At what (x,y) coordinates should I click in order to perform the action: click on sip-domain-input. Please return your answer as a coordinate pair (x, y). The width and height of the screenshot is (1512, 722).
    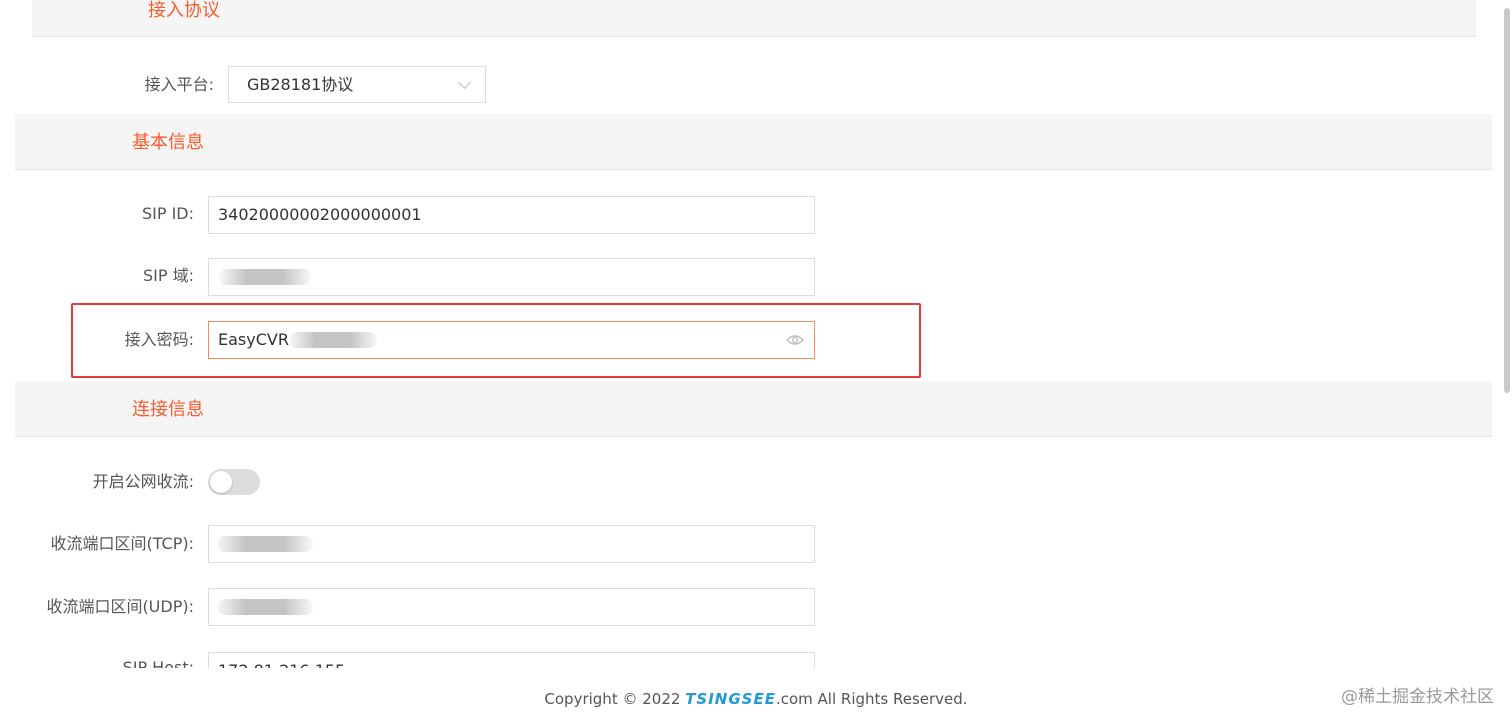
    Looking at the image, I should click on (511, 277).